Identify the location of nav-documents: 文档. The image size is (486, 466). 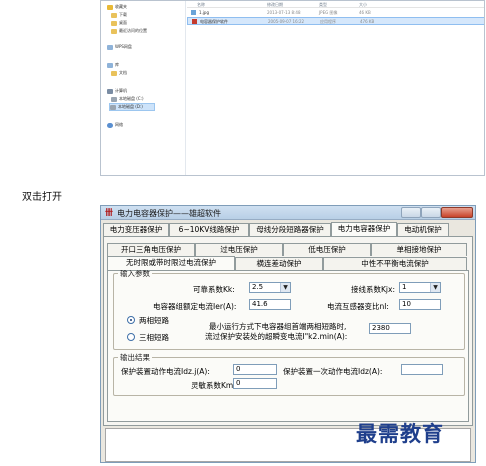
(119, 73).